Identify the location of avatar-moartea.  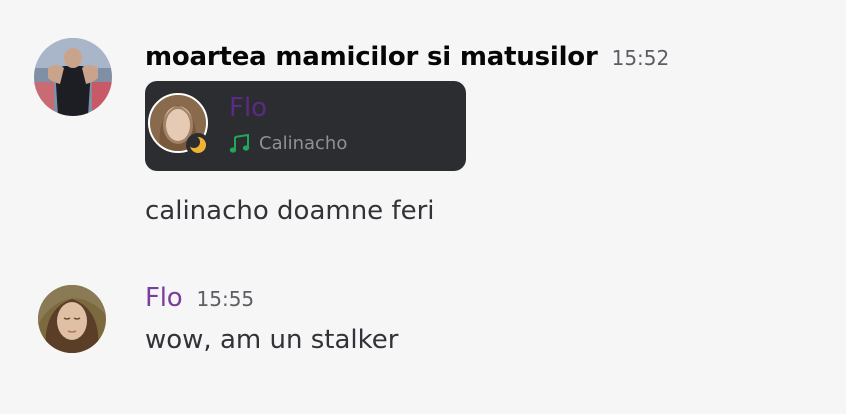
(73, 77).